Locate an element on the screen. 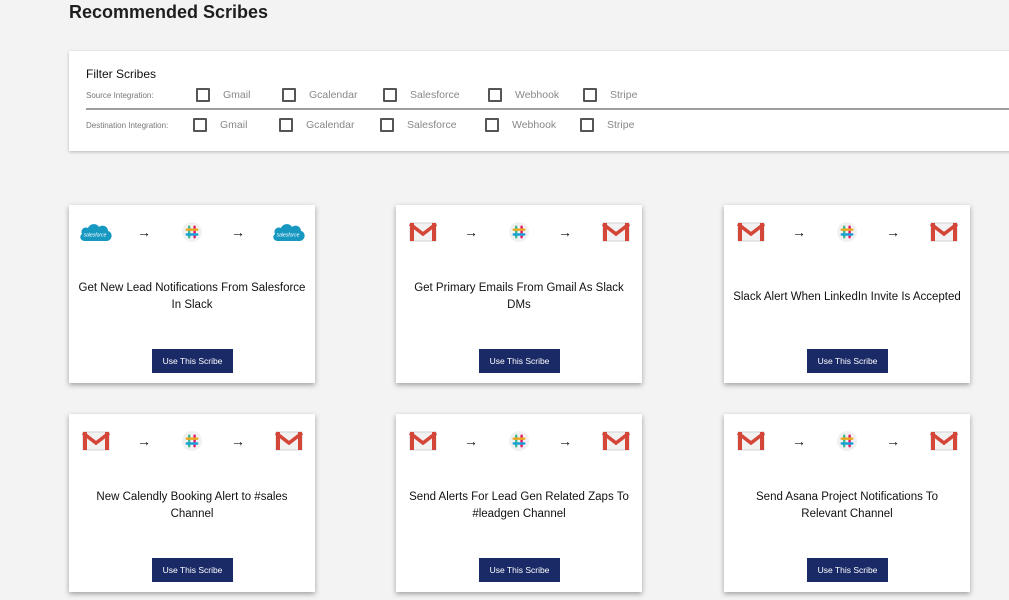 The width and height of the screenshot is (1009, 600). source-salesforce-checkbox is located at coordinates (390, 95).